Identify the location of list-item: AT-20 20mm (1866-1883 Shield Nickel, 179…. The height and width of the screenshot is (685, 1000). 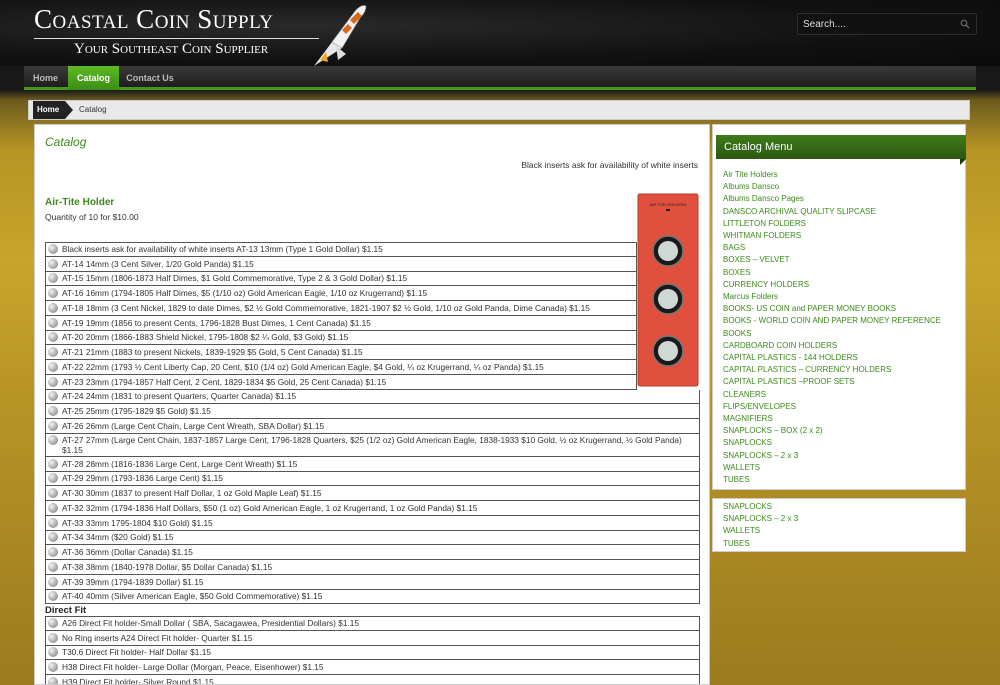
(341, 338).